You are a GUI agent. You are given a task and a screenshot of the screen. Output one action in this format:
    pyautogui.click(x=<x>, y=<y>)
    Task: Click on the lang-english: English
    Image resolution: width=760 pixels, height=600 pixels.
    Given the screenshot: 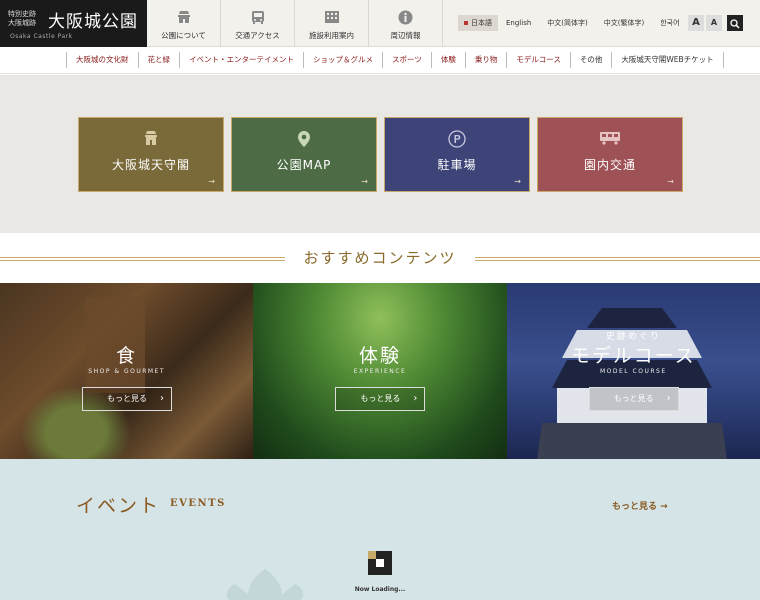 What is the action you would take?
    pyautogui.click(x=518, y=23)
    